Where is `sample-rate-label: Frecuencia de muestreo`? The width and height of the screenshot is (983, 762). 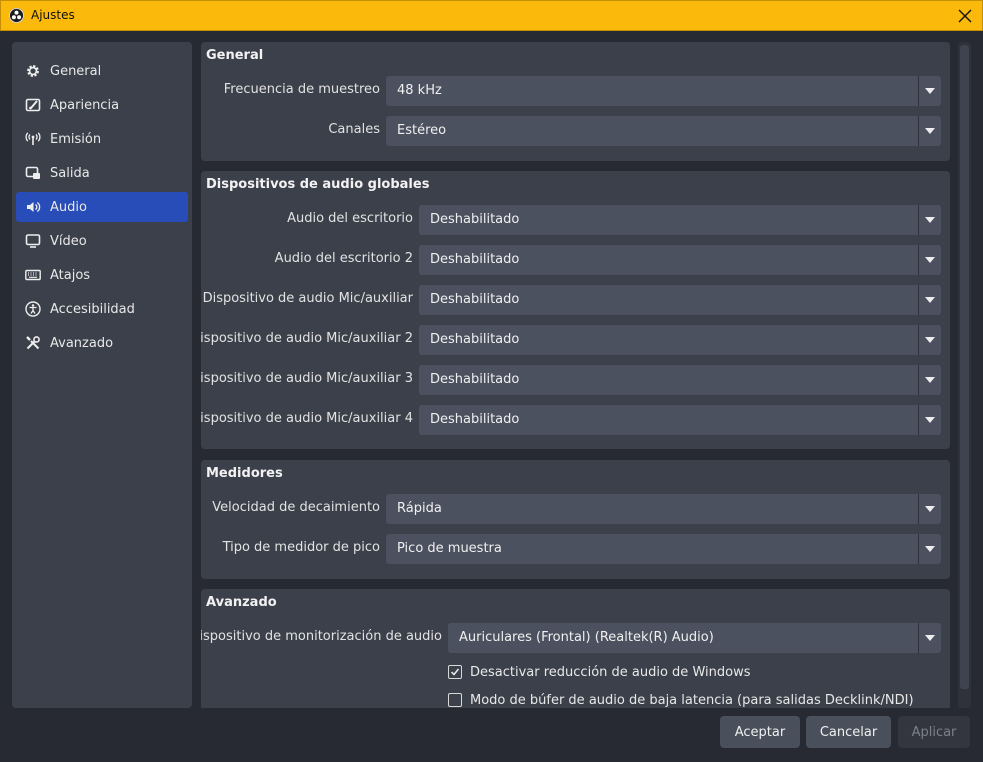
sample-rate-label: Frecuencia de muestreo is located at coordinates (301, 89).